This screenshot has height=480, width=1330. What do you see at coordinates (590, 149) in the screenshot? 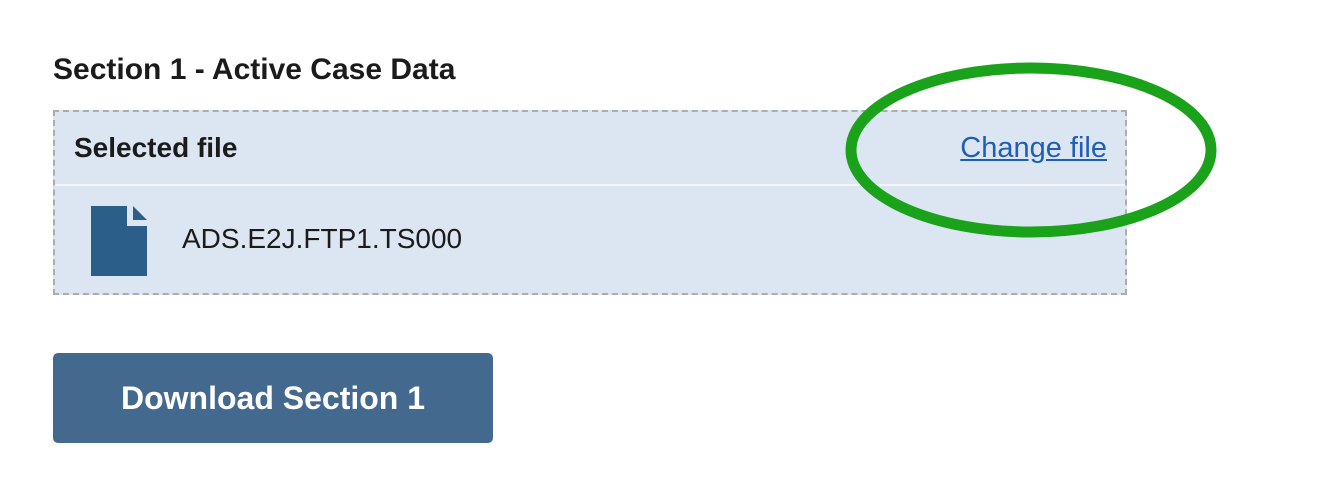
I see `selected-file-header: Selected file Change file` at bounding box center [590, 149].